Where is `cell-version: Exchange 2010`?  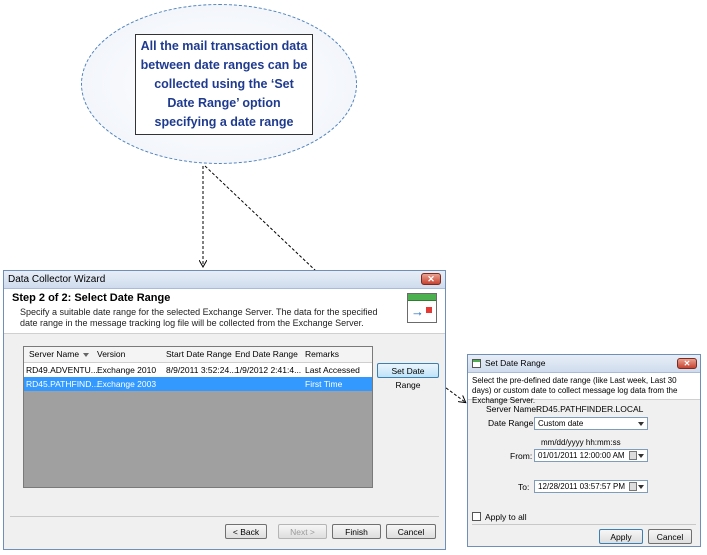 cell-version: Exchange 2010 is located at coordinates (127, 370).